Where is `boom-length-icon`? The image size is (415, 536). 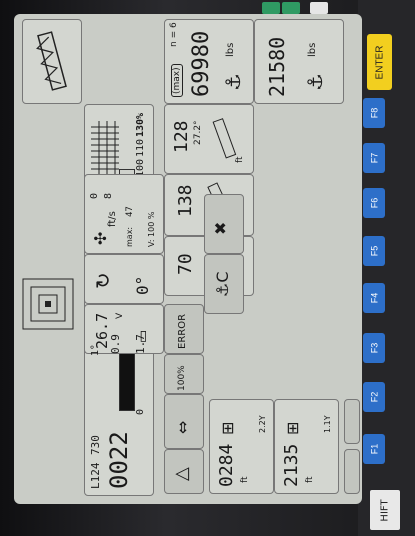 boom-length-icon is located at coordinates (224, 138).